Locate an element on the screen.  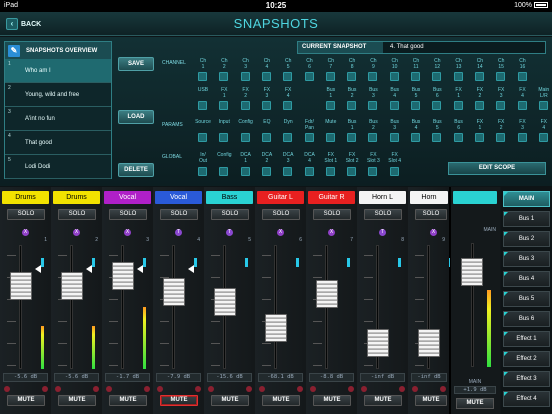
bus-button: Bus 6 is located at coordinates (526, 319).